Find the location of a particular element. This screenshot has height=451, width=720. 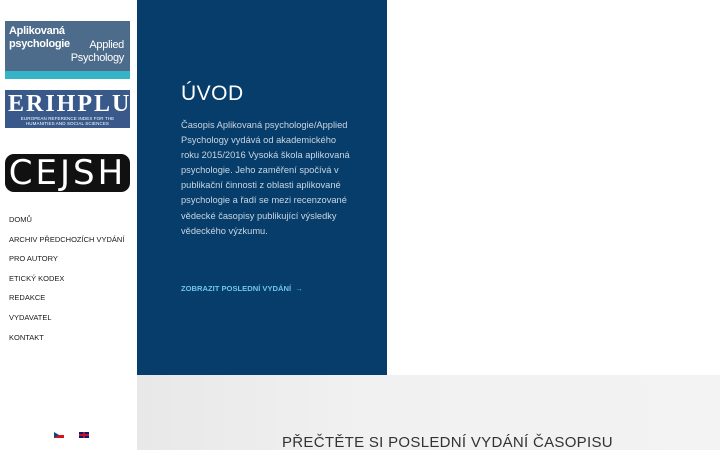

logo-ap-en-line2: Psychology is located at coordinates (97, 58).